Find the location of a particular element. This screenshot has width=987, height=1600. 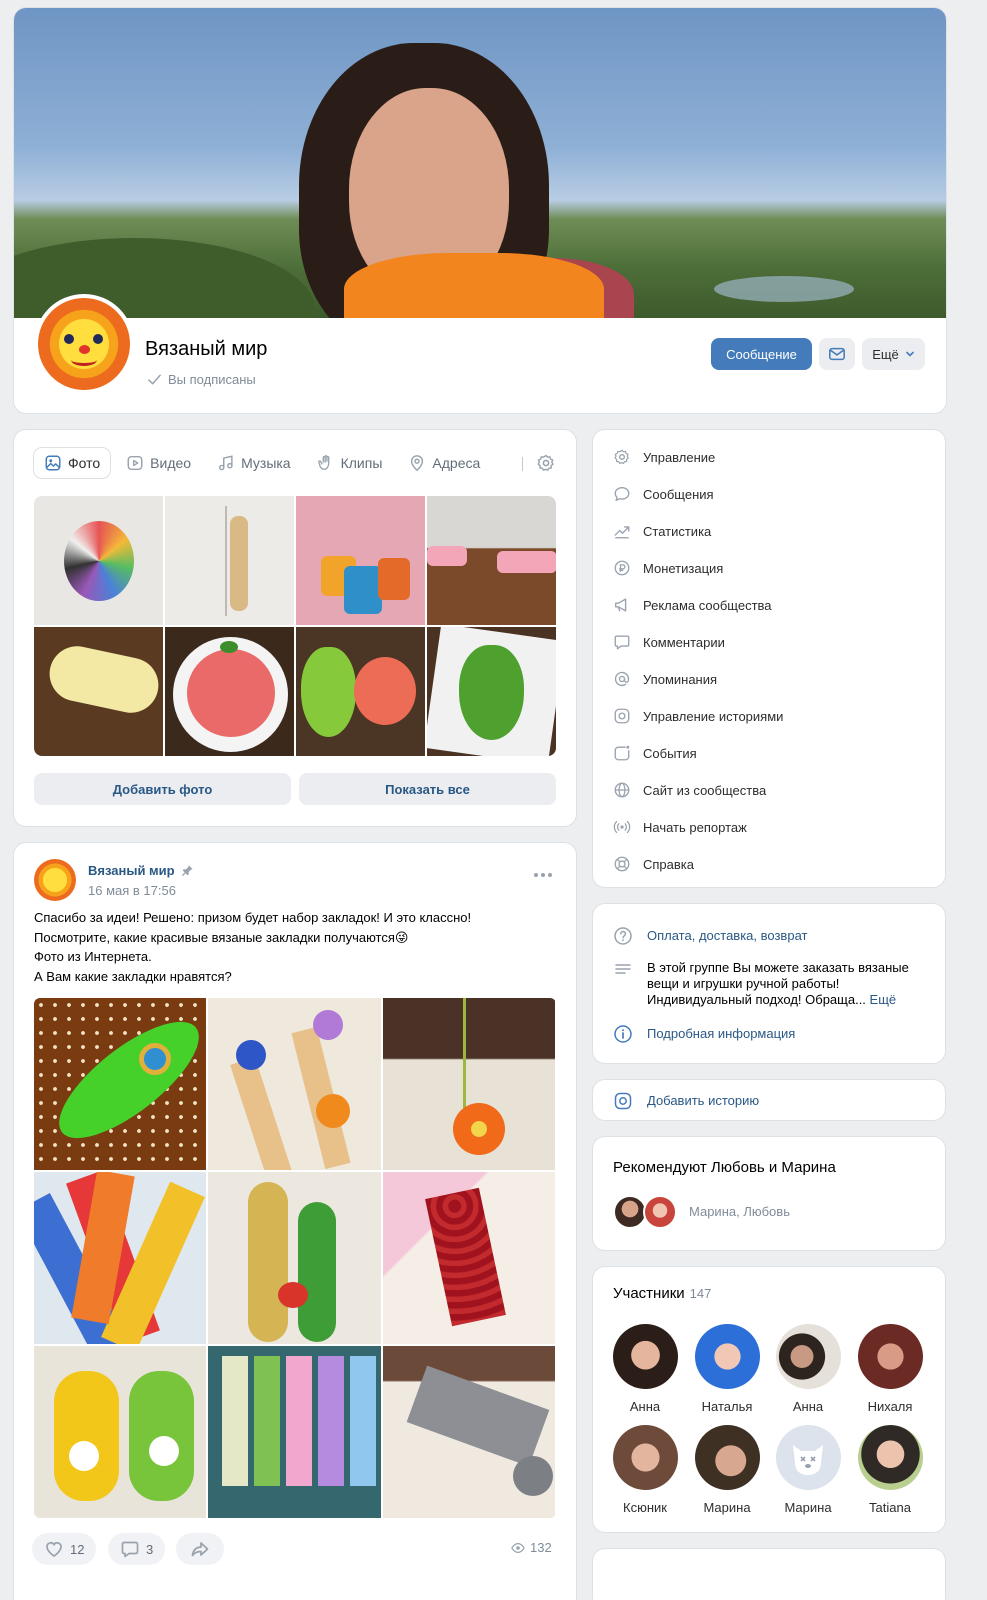

location-icon is located at coordinates (417, 463).